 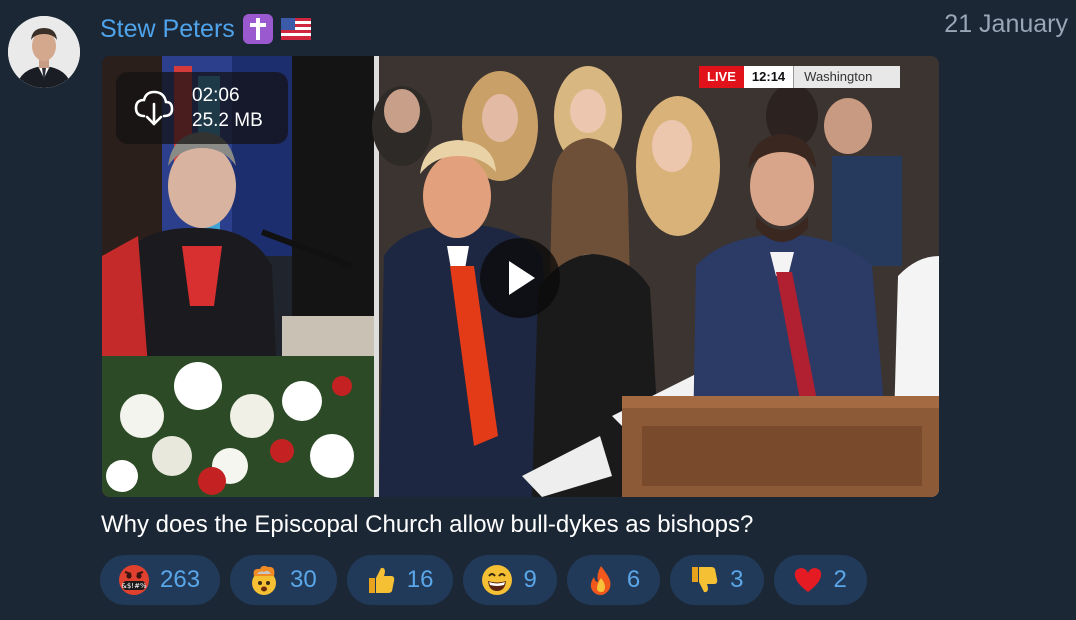 What do you see at coordinates (257, 29) in the screenshot?
I see `latin-cross-icon` at bounding box center [257, 29].